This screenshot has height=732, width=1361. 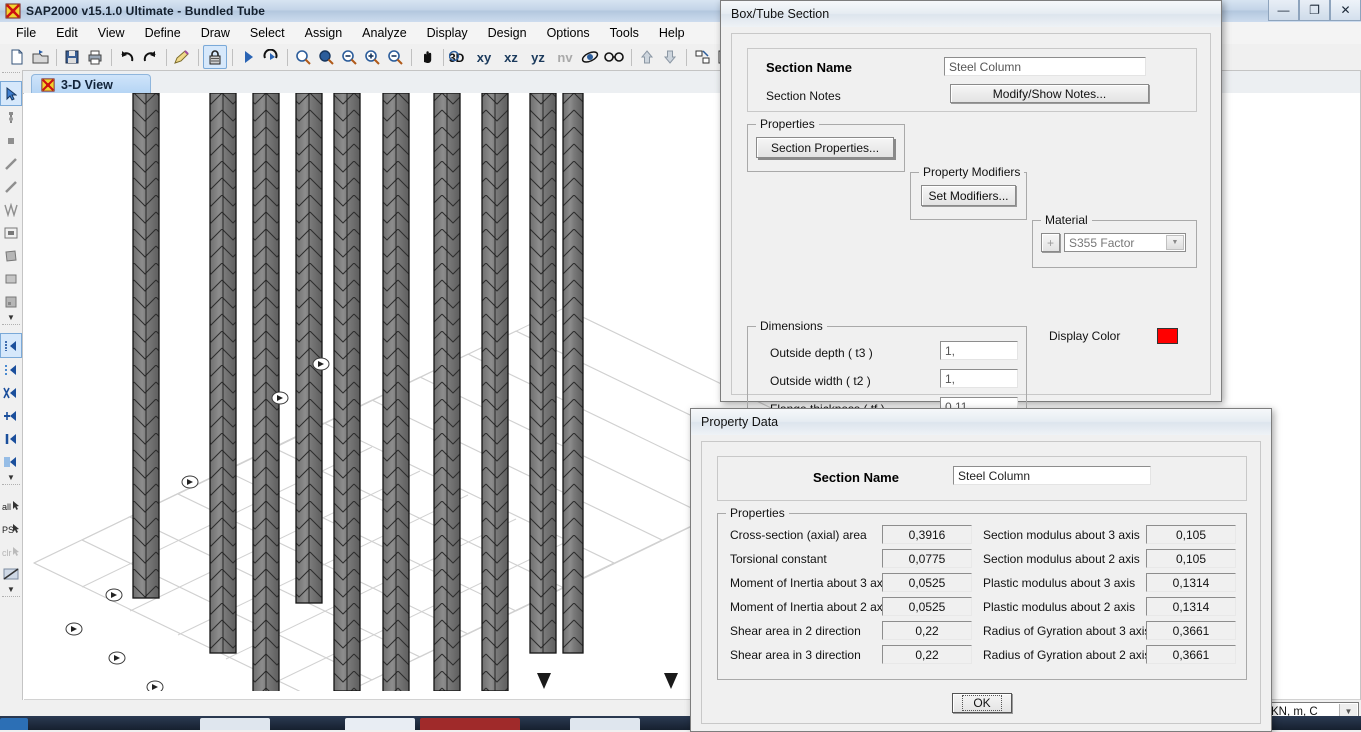 I want to click on zoom-out-icon, so click(x=395, y=57).